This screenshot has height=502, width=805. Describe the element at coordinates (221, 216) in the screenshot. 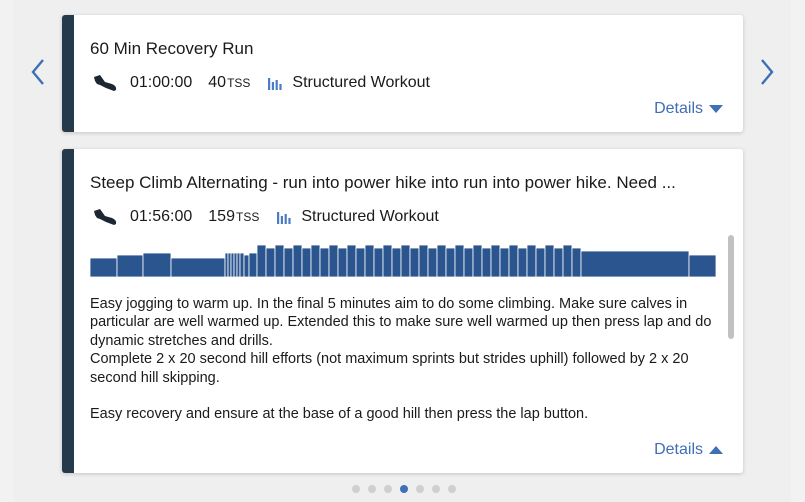

I see `tss-value: 159` at that location.